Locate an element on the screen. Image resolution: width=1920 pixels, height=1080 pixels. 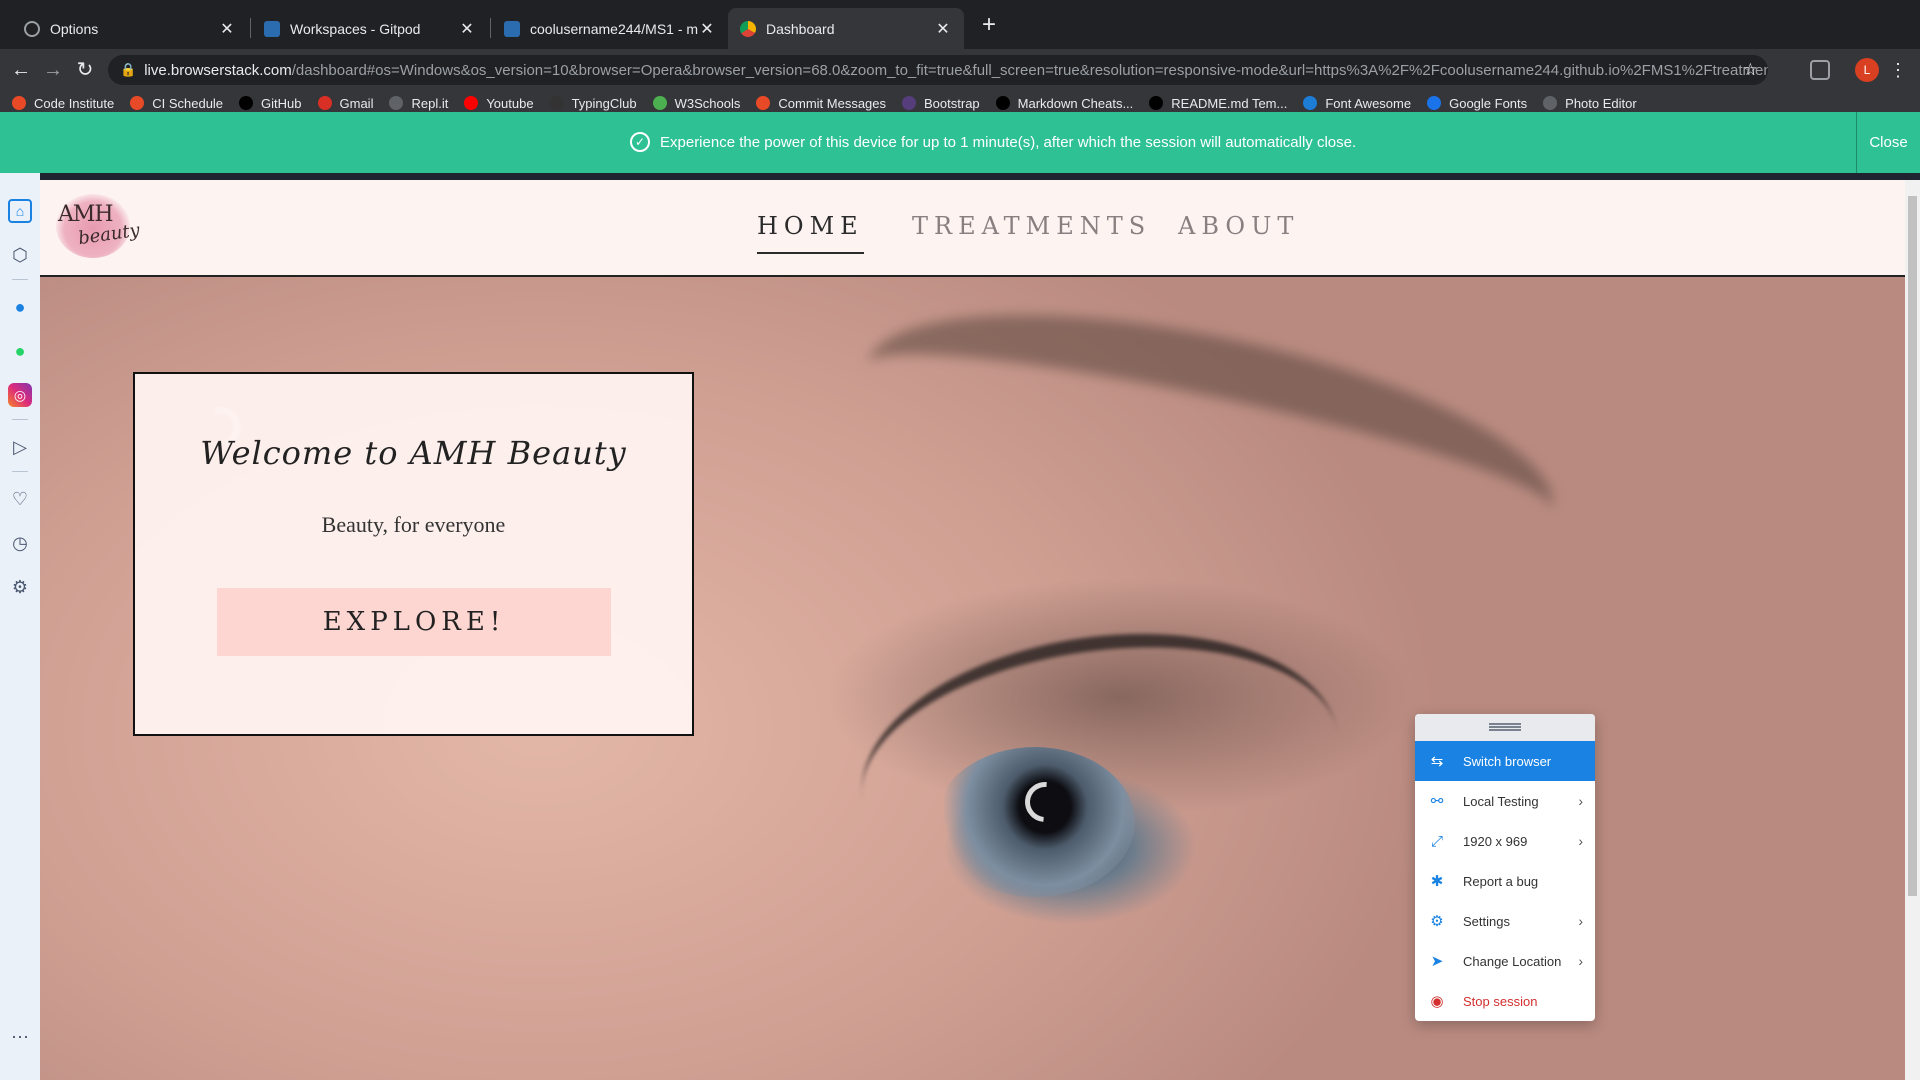
bookmark-item: Google Fonts is located at coordinates (1477, 103).